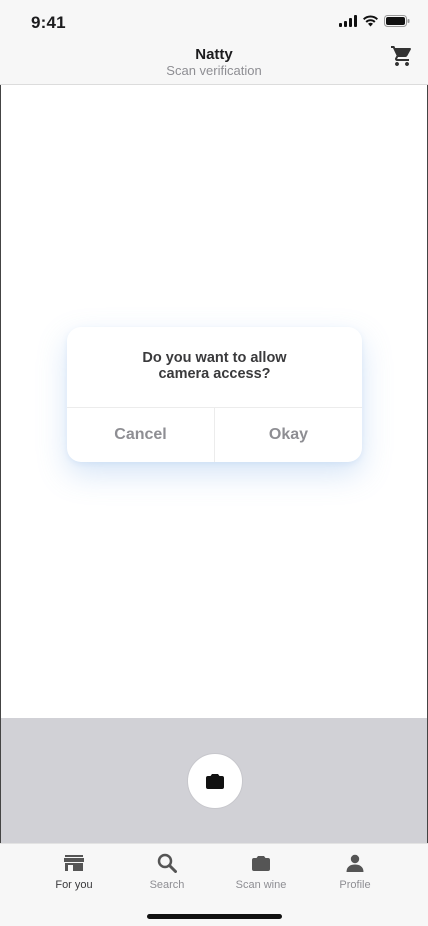 The width and height of the screenshot is (428, 926). I want to click on tab-profile: Profile, so click(355, 874).